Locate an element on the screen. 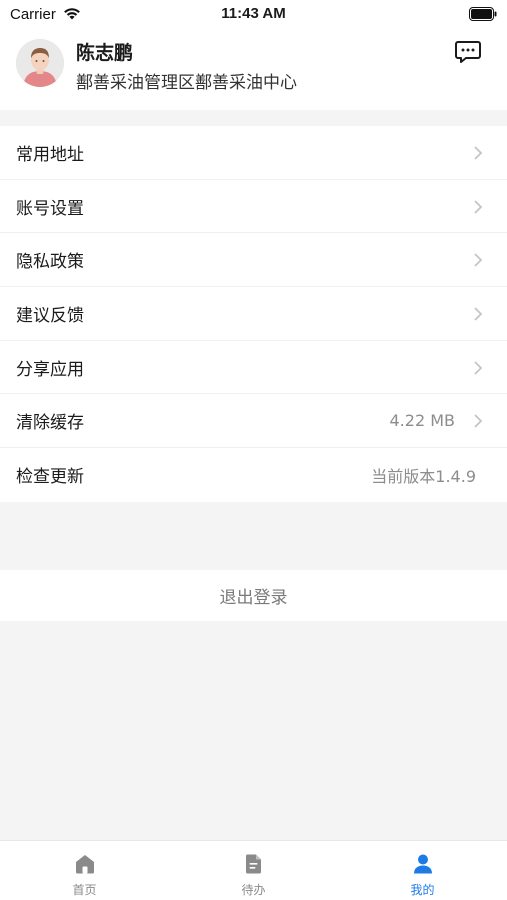 This screenshot has height=900, width=507. tab-label: 我的 is located at coordinates (422, 890).